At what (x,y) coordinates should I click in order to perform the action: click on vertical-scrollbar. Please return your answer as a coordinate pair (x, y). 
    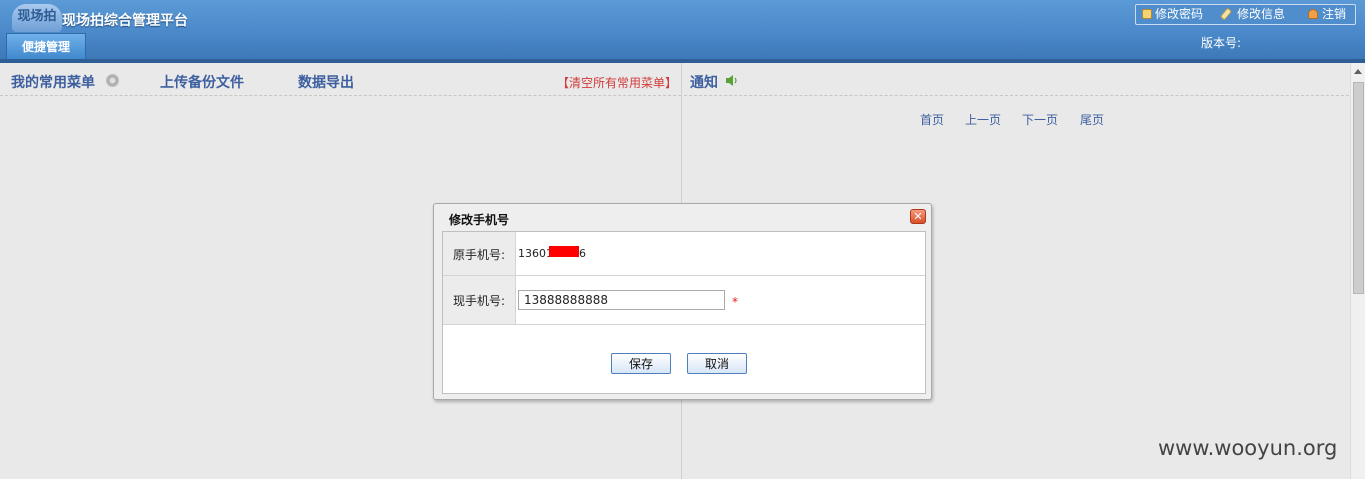
    Looking at the image, I should click on (1357, 271).